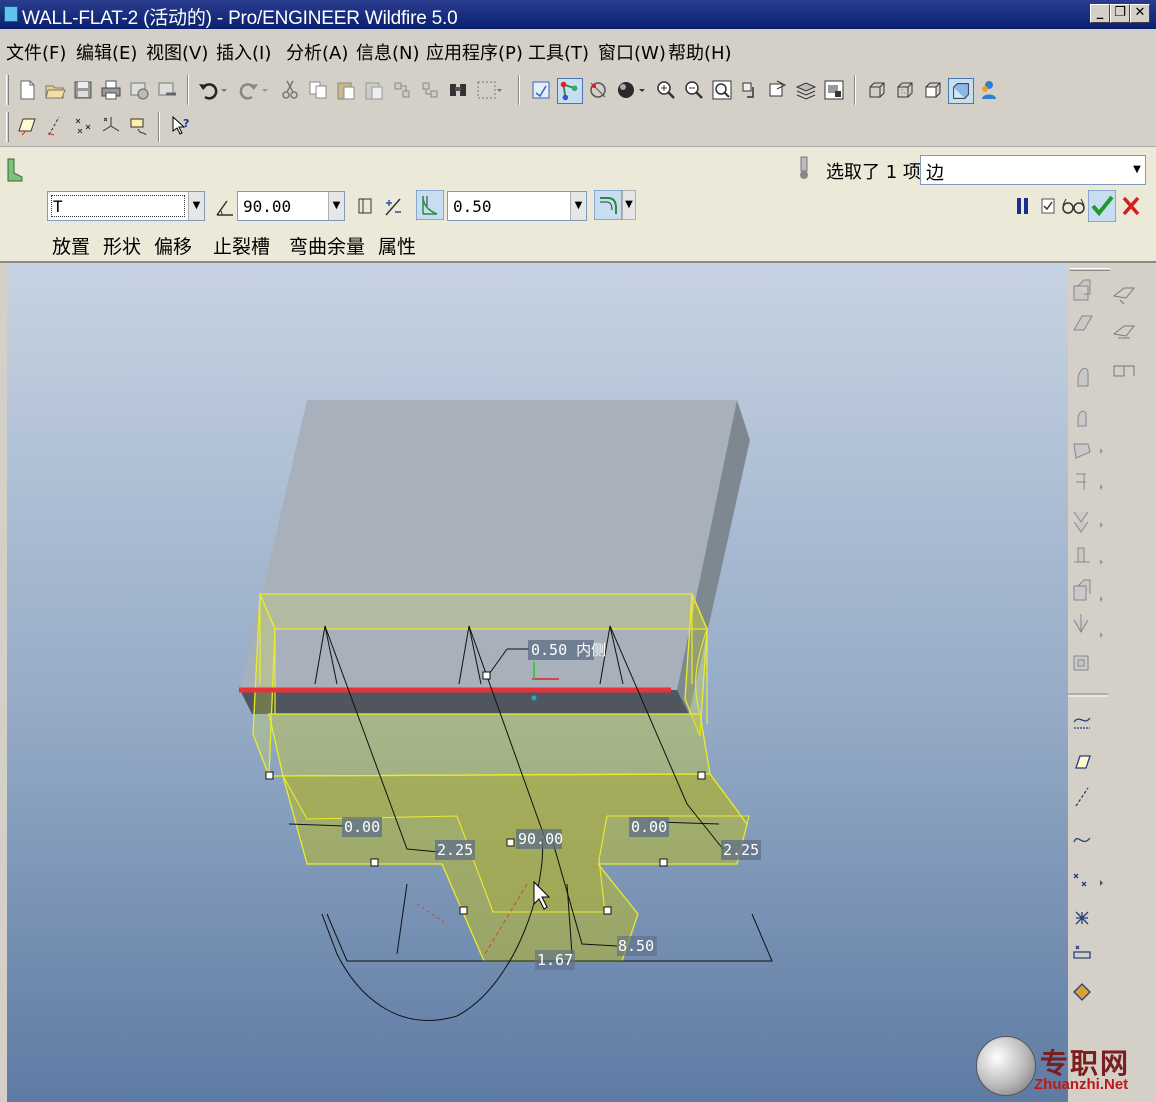 Image resolution: width=1156 pixels, height=1102 pixels. Describe the element at coordinates (241, 245) in the screenshot. I see `tab-relief: 止裂槽` at that location.